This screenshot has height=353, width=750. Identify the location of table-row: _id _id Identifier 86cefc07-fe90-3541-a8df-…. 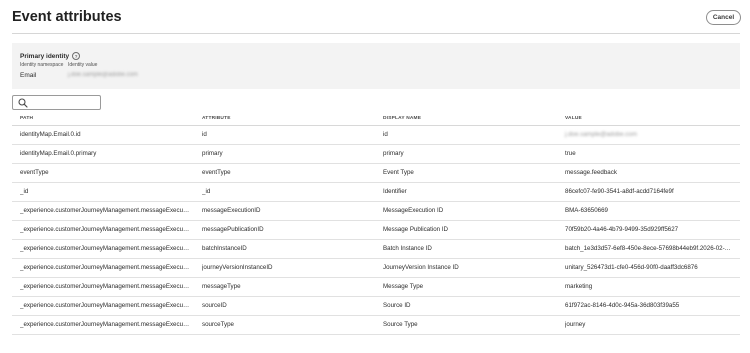
(376, 192).